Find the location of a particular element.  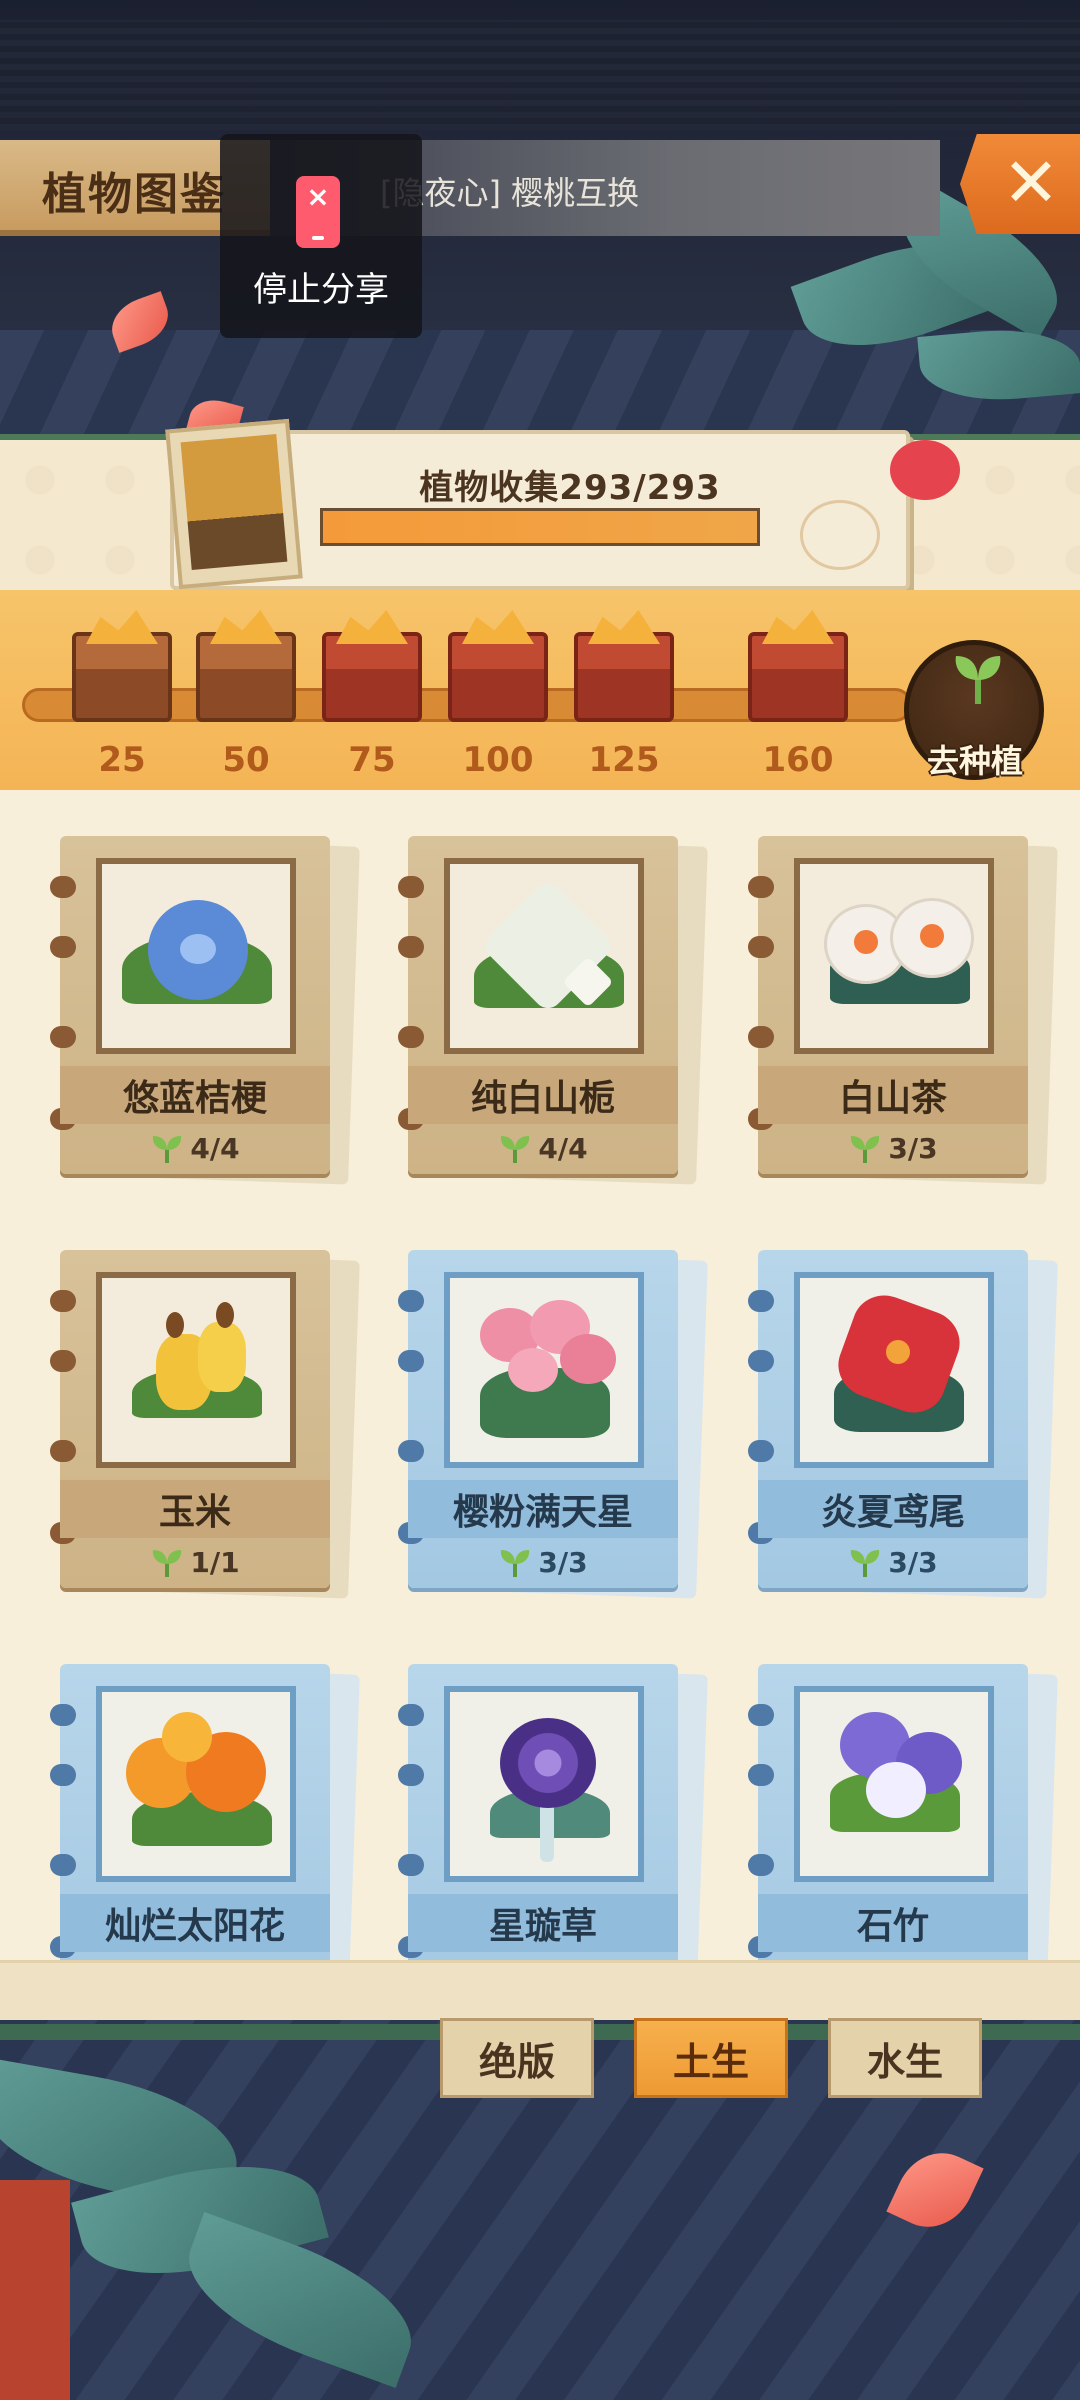

plant-name: 樱粉满天星 is located at coordinates (543, 1509).